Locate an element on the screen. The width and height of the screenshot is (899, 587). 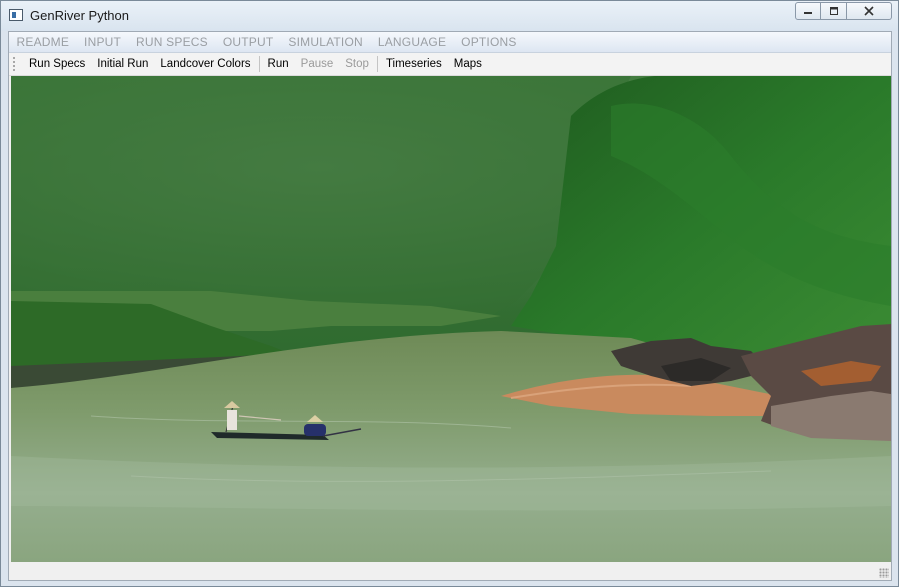
close-button is located at coordinates (869, 11).